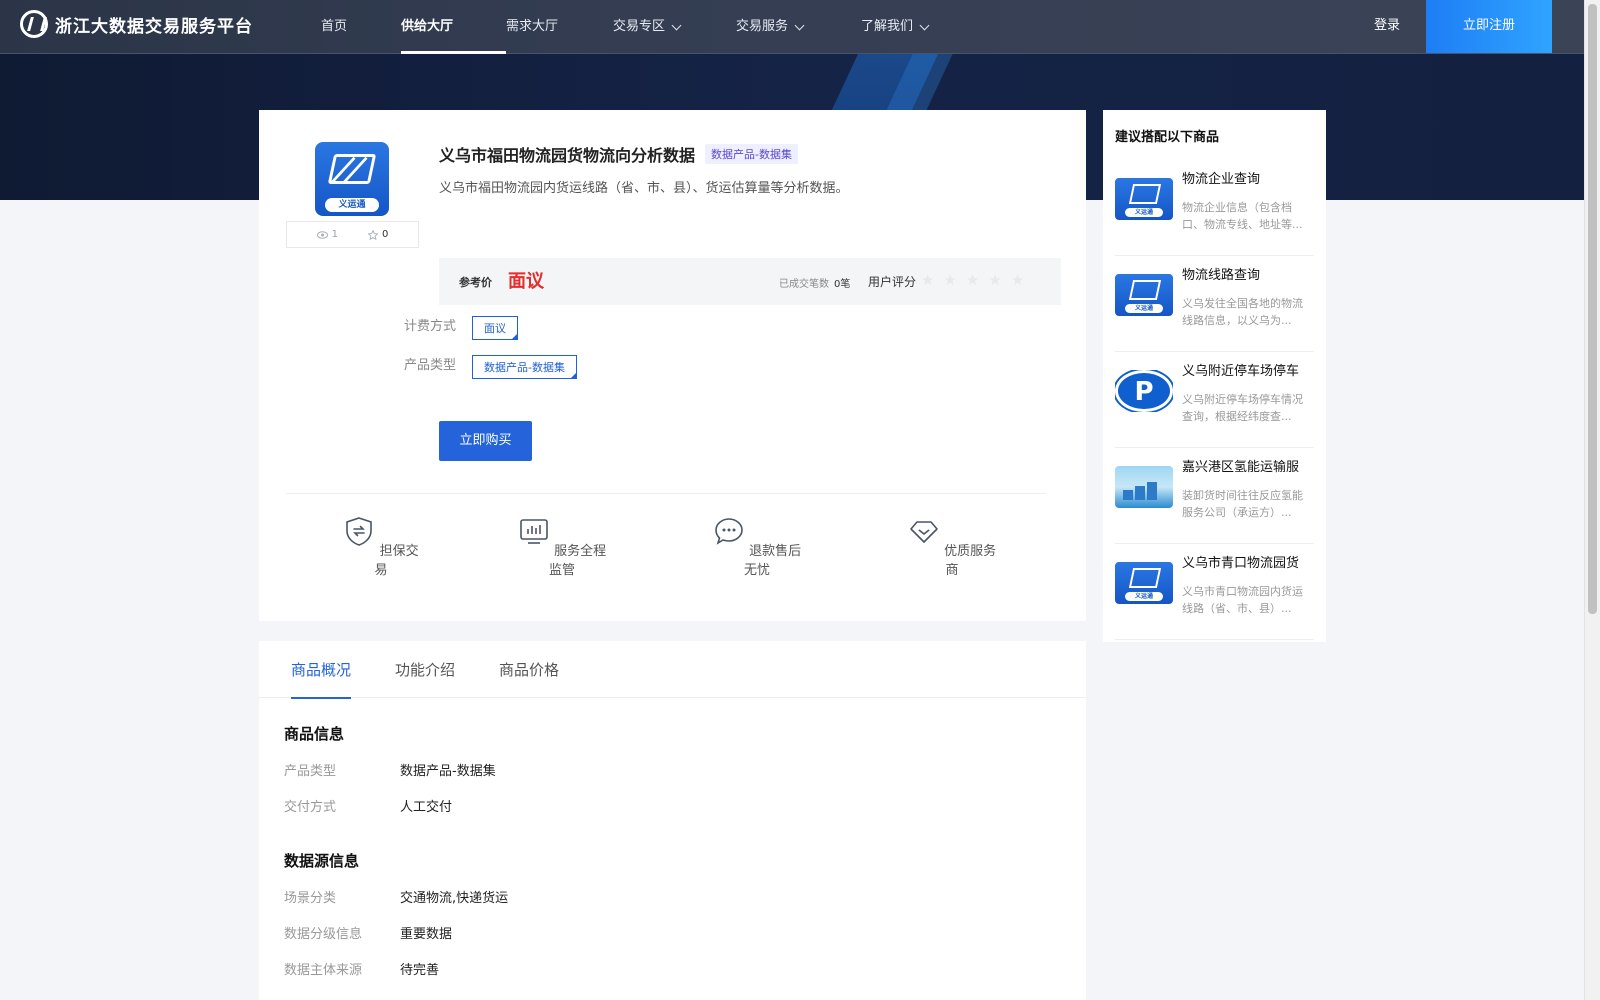 The image size is (1600, 1000). I want to click on feature-label: 服务全程监管, so click(577, 561).